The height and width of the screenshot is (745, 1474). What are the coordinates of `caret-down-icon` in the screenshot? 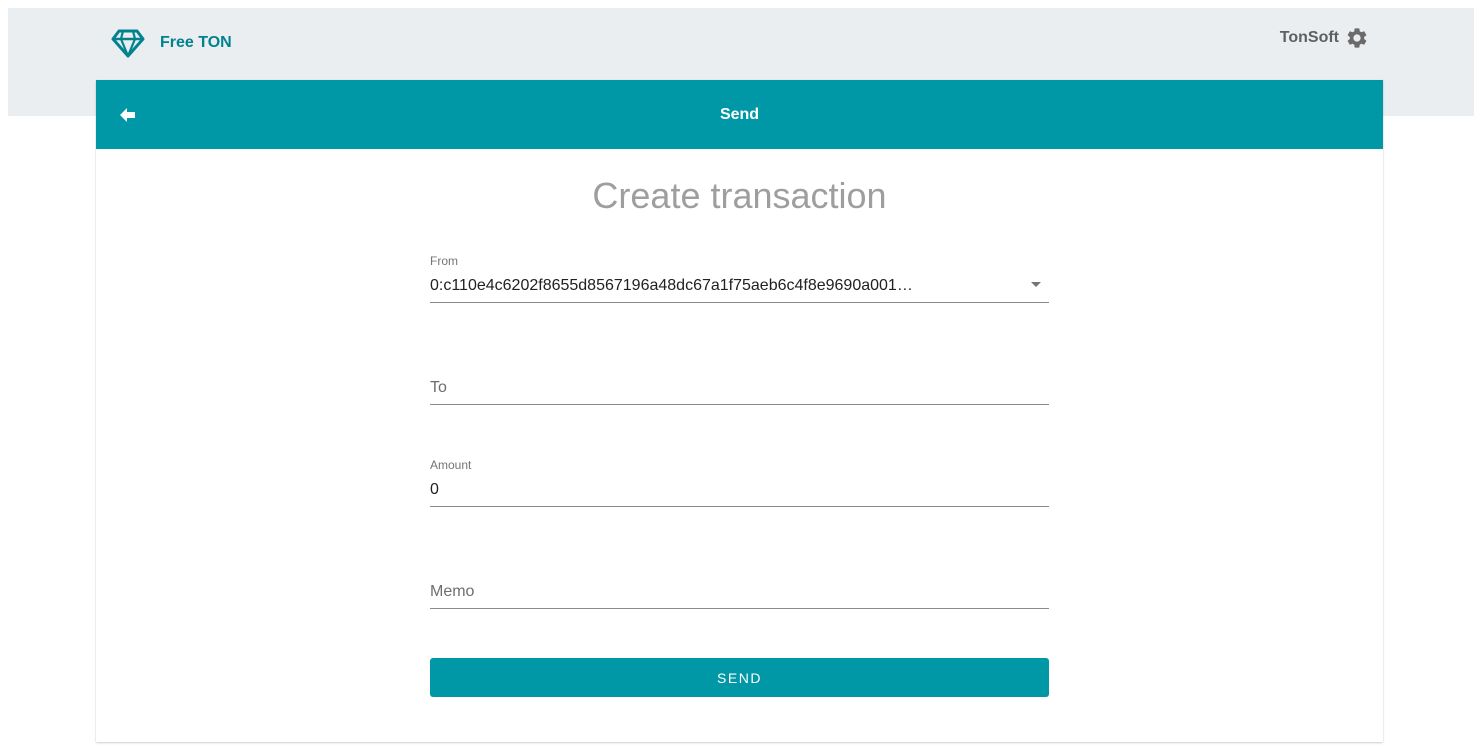 It's located at (1036, 284).